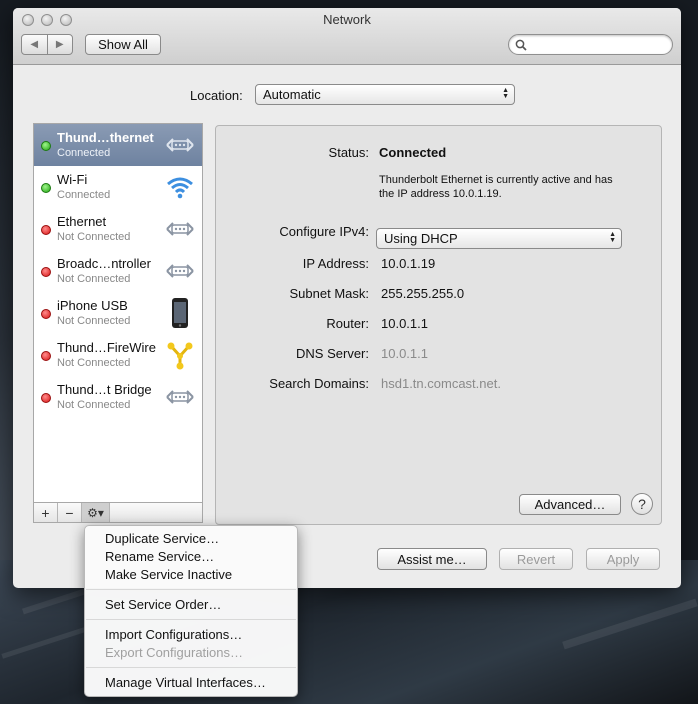 The height and width of the screenshot is (704, 698). I want to click on service-item-thunderbolt-ethernet: Thund…thernet Connected, so click(118, 145).